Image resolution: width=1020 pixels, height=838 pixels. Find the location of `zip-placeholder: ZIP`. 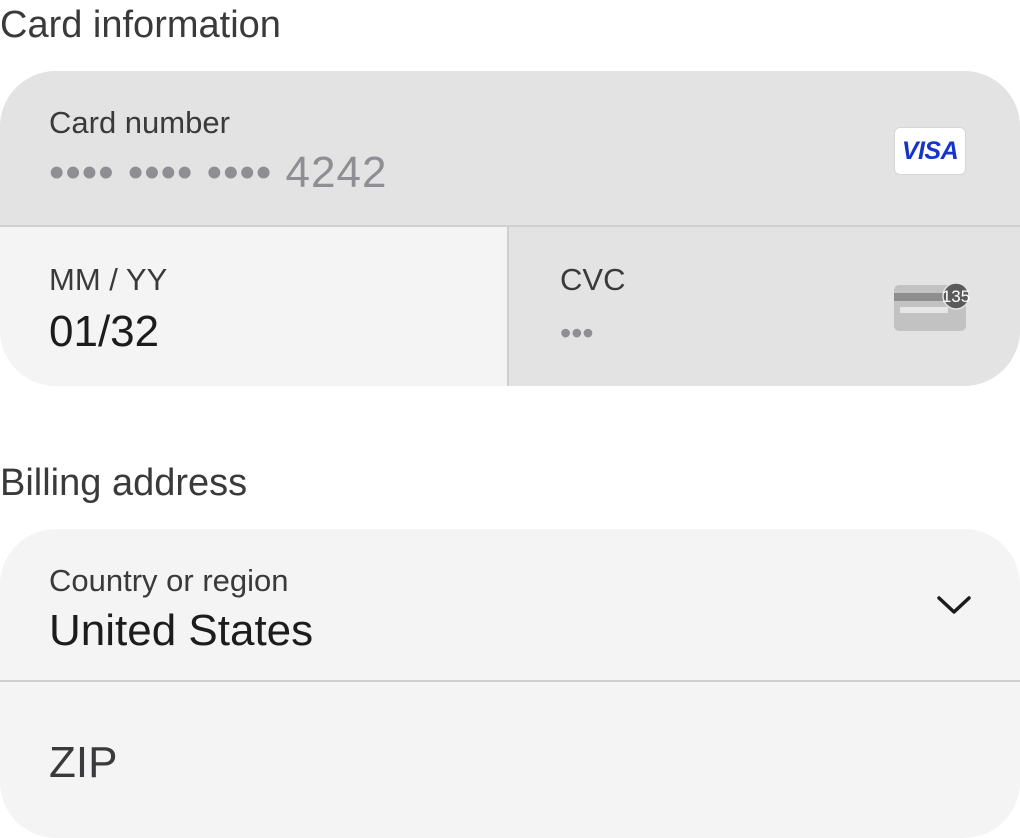

zip-placeholder: ZIP is located at coordinates (83, 763).